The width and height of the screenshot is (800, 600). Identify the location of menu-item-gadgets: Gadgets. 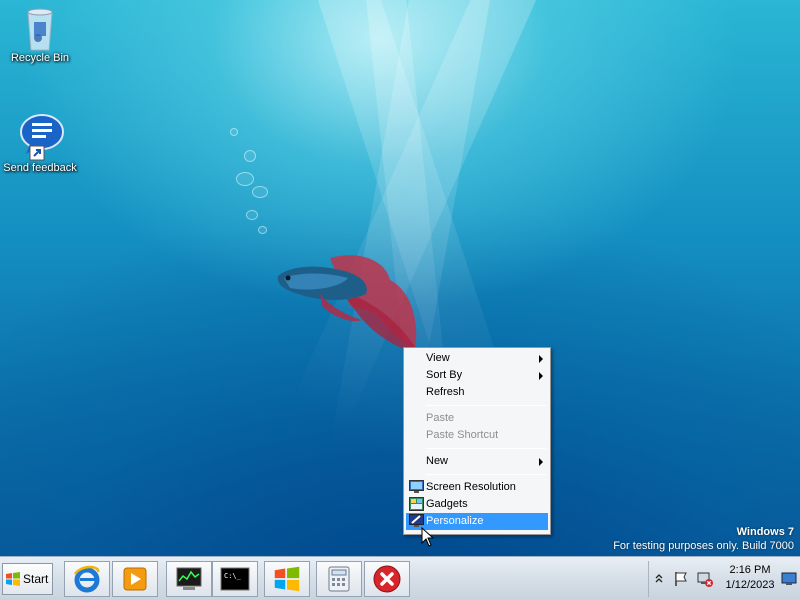
(477, 504).